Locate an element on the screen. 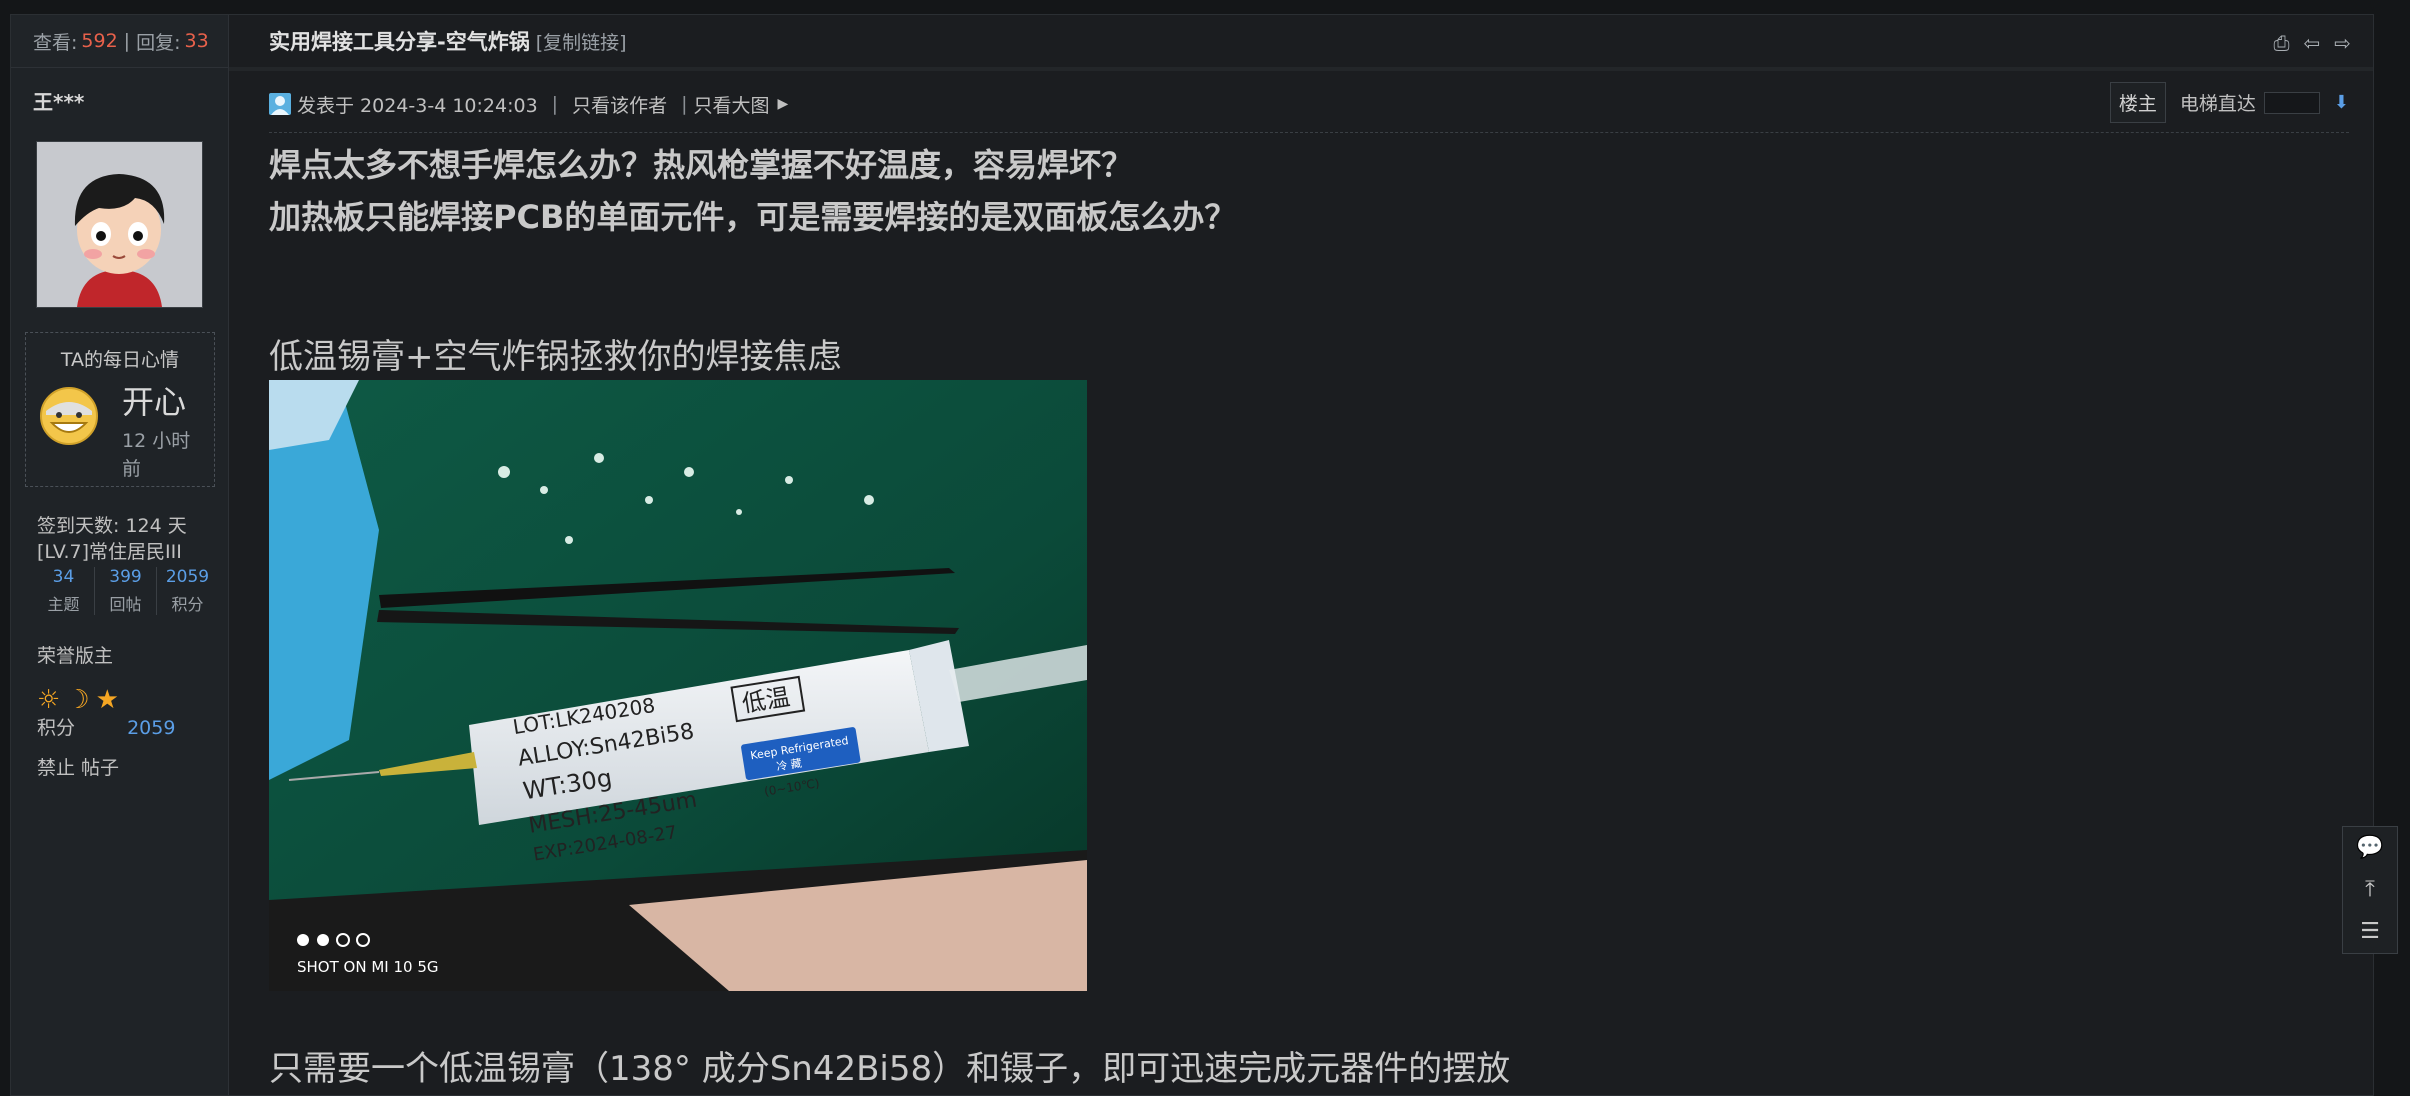 The height and width of the screenshot is (1096, 2410). happy-face-icon is located at coordinates (69, 418).